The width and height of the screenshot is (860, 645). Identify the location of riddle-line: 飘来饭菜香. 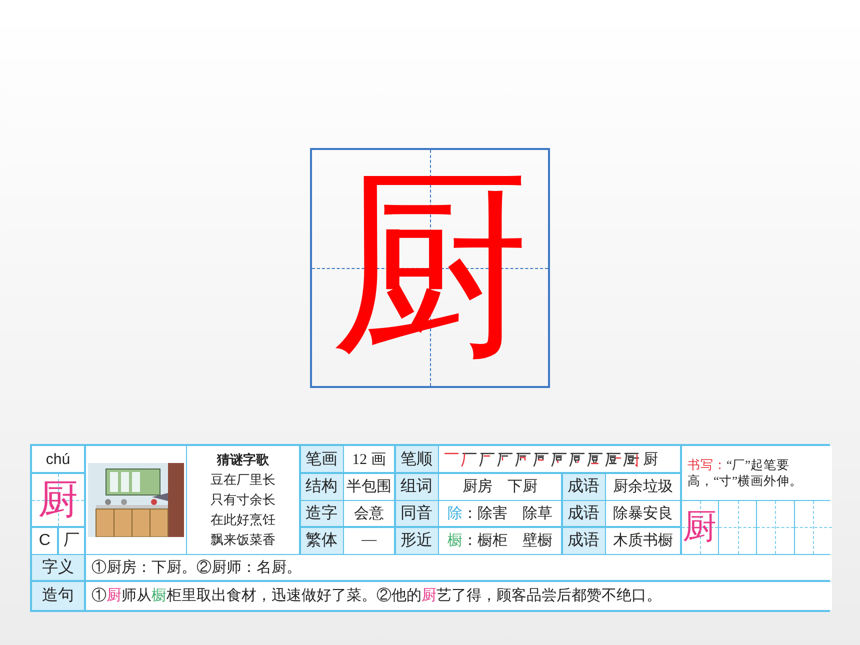
(243, 539).